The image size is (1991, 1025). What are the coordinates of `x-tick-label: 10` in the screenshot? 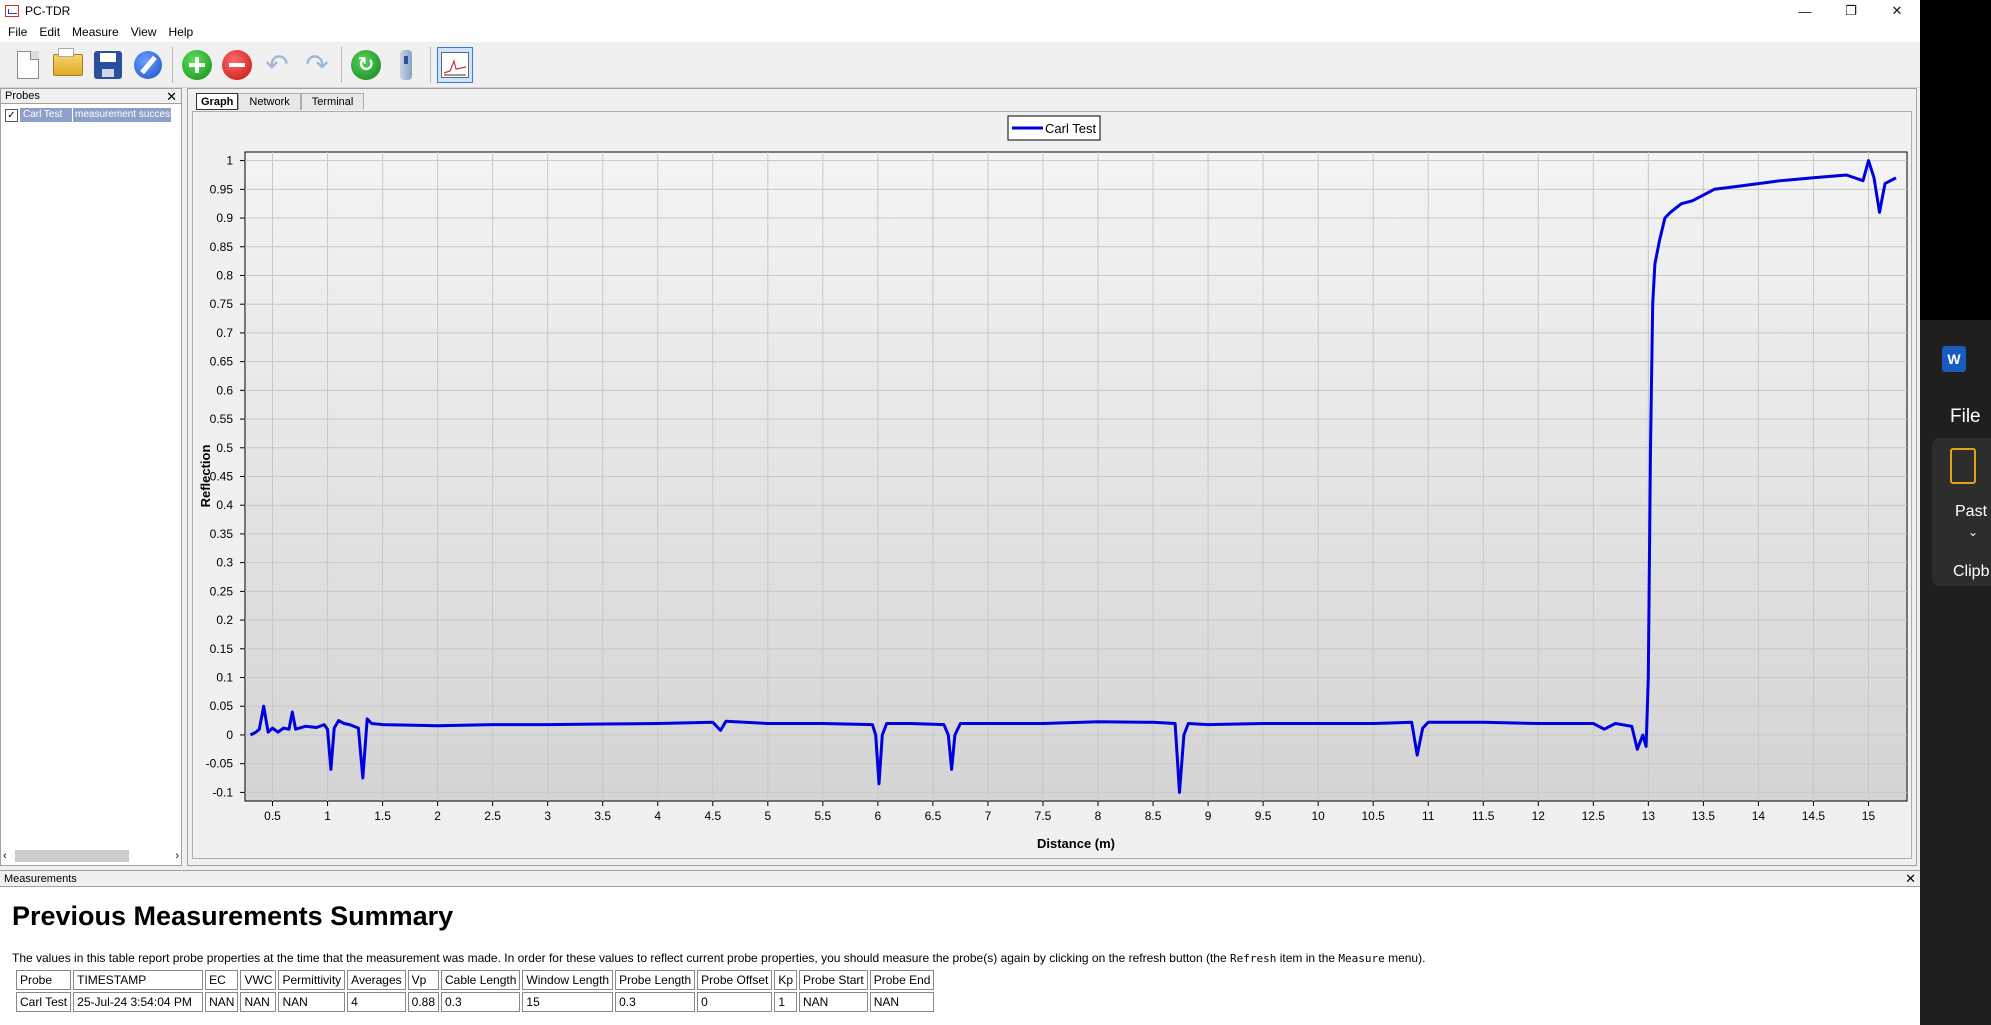 It's located at (1318, 816).